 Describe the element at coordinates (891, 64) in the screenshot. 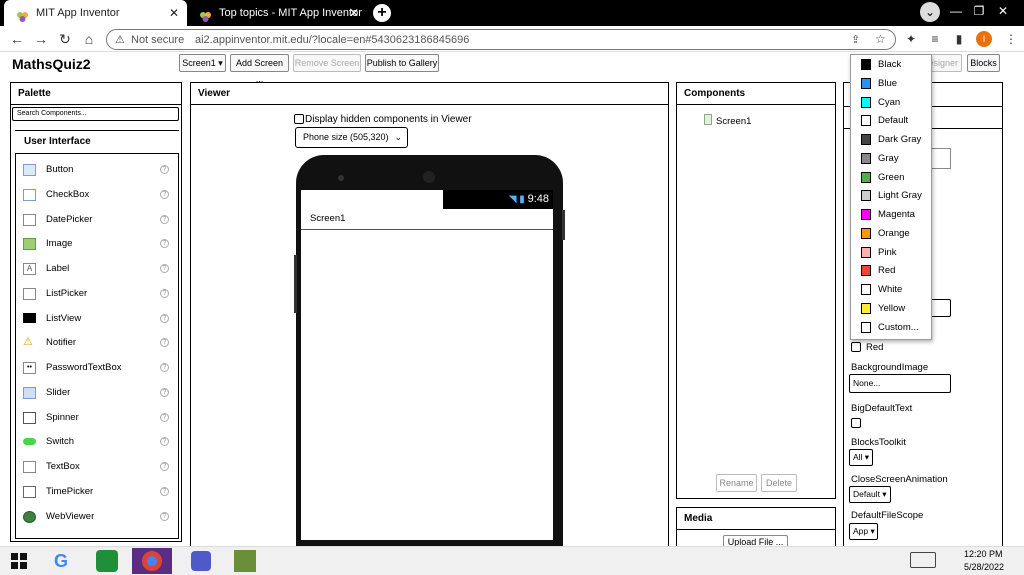

I see `color-option-black: Black` at that location.